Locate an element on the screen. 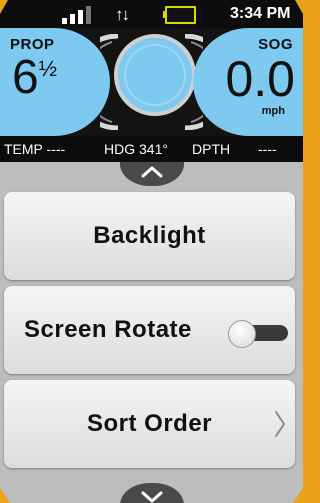 The height and width of the screenshot is (503, 320). sog-unit: mph is located at coordinates (273, 111).